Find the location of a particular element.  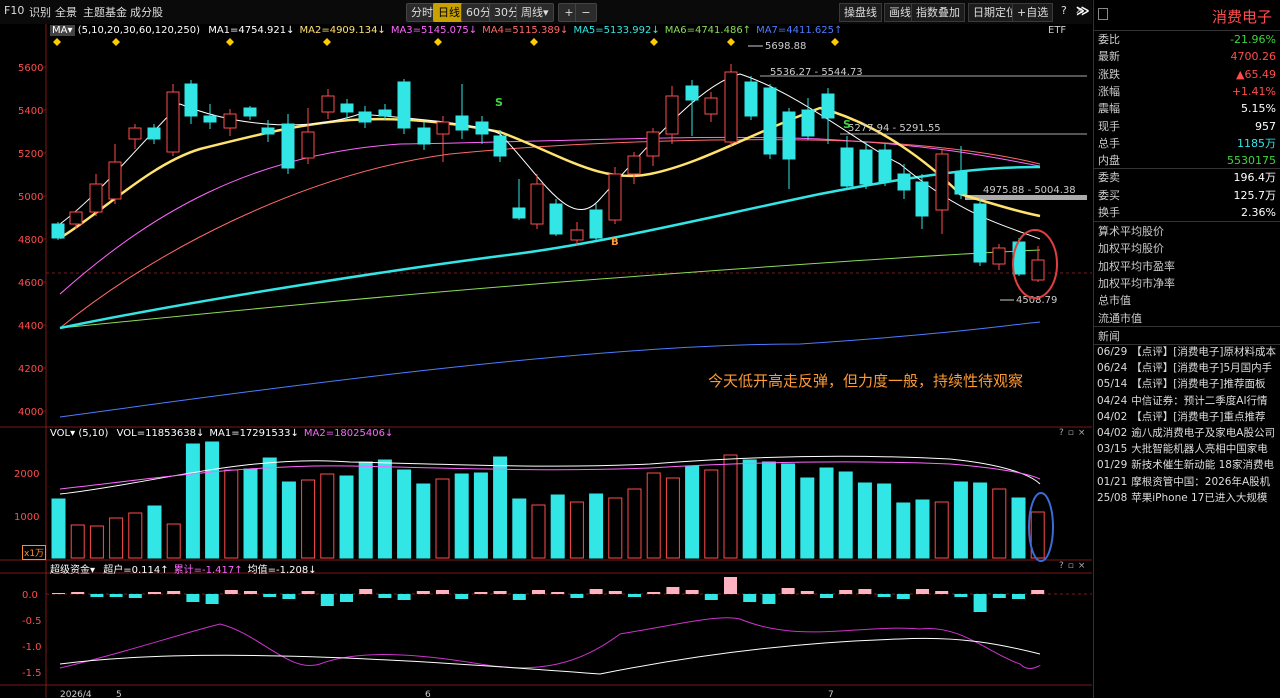

f10-button: F10 is located at coordinates (14, 10).